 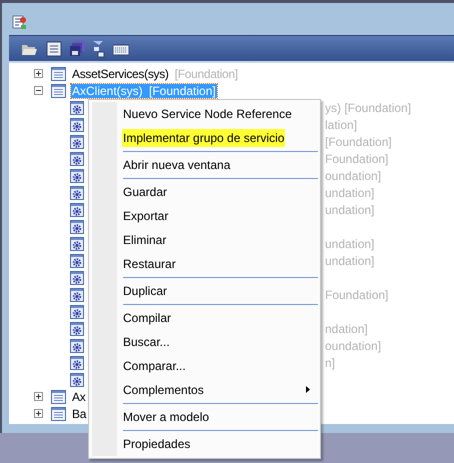 I want to click on menu-item: Abrir nueva ventana, so click(x=220, y=165).